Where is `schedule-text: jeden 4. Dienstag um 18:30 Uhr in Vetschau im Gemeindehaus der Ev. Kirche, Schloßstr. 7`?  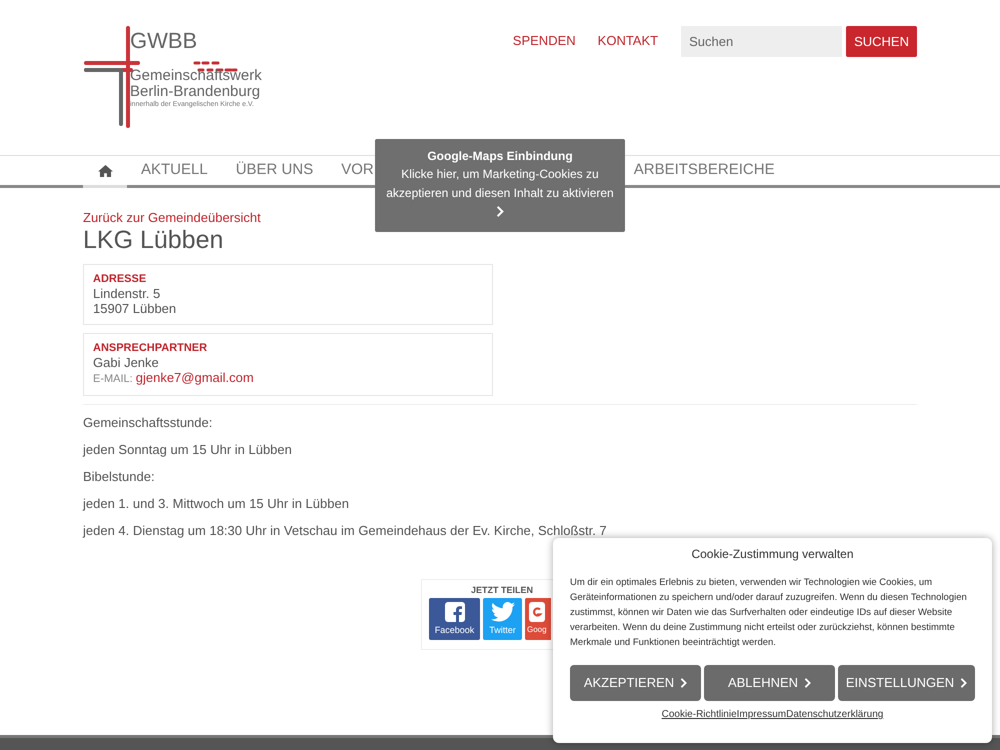
schedule-text: jeden 4. Dienstag um 18:30 Uhr in Vetschau im Gemeindehaus der Ev. Kirche, Schloßstr. 7 is located at coordinates (345, 530).